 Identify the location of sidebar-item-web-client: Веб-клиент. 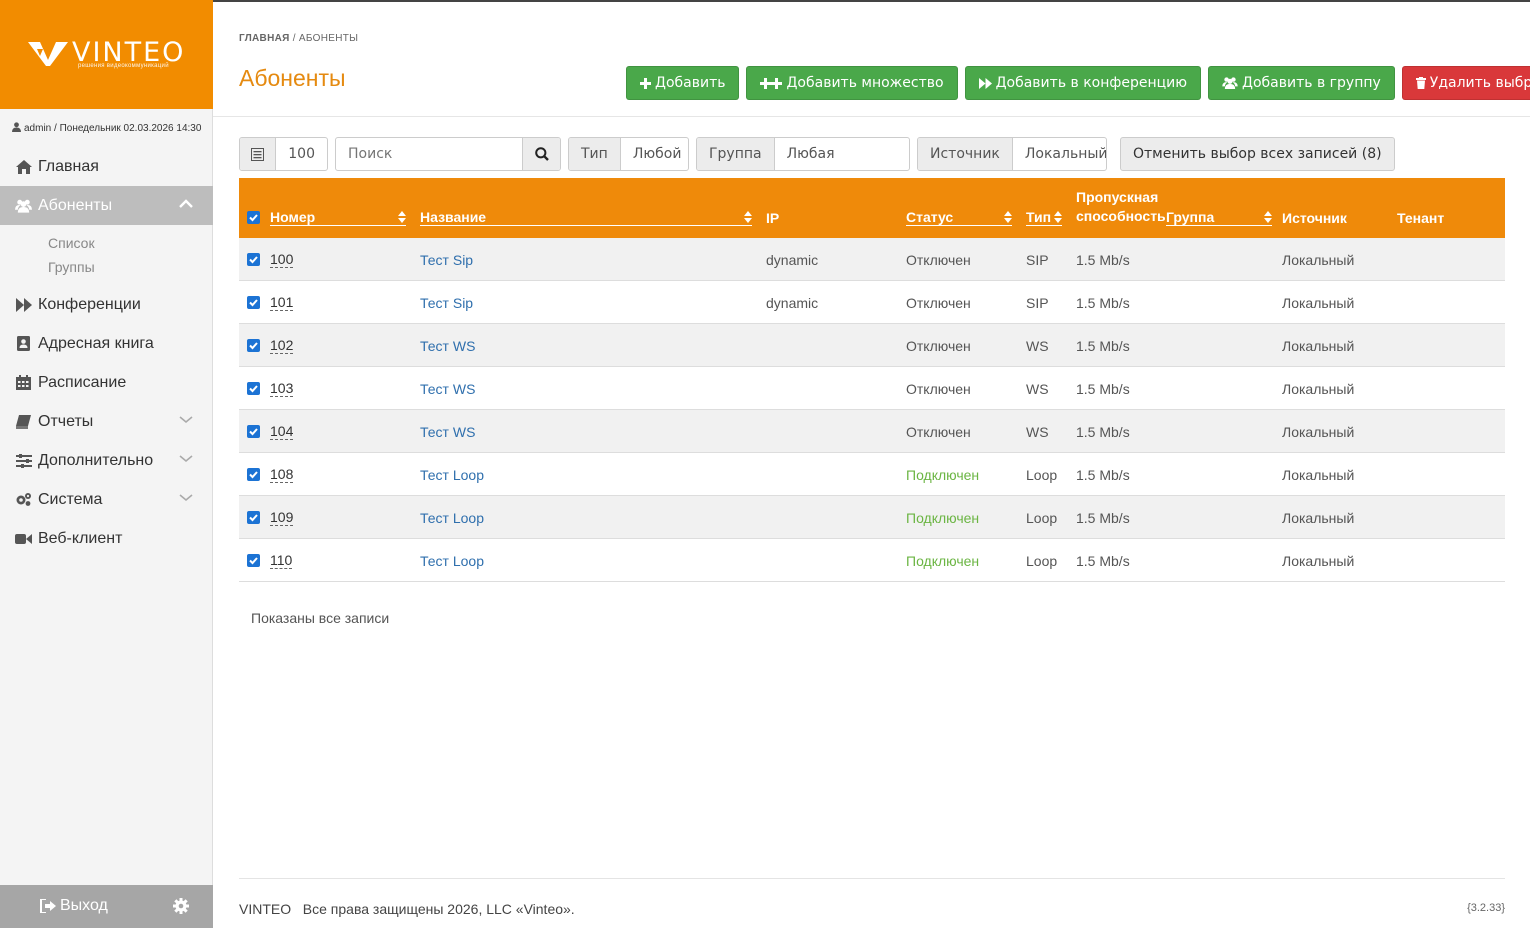
(106, 538).